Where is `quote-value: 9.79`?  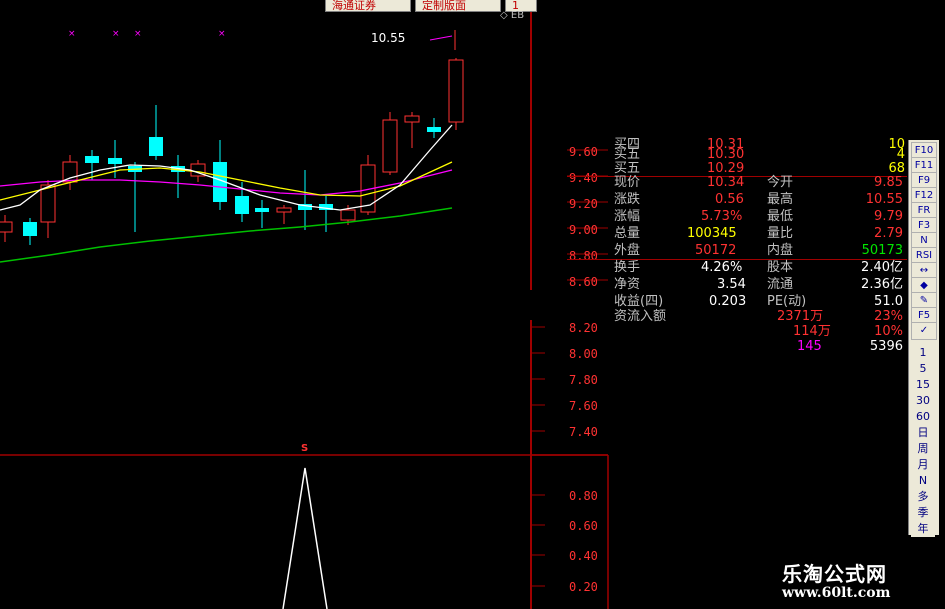 quote-value: 9.79 is located at coordinates (888, 216).